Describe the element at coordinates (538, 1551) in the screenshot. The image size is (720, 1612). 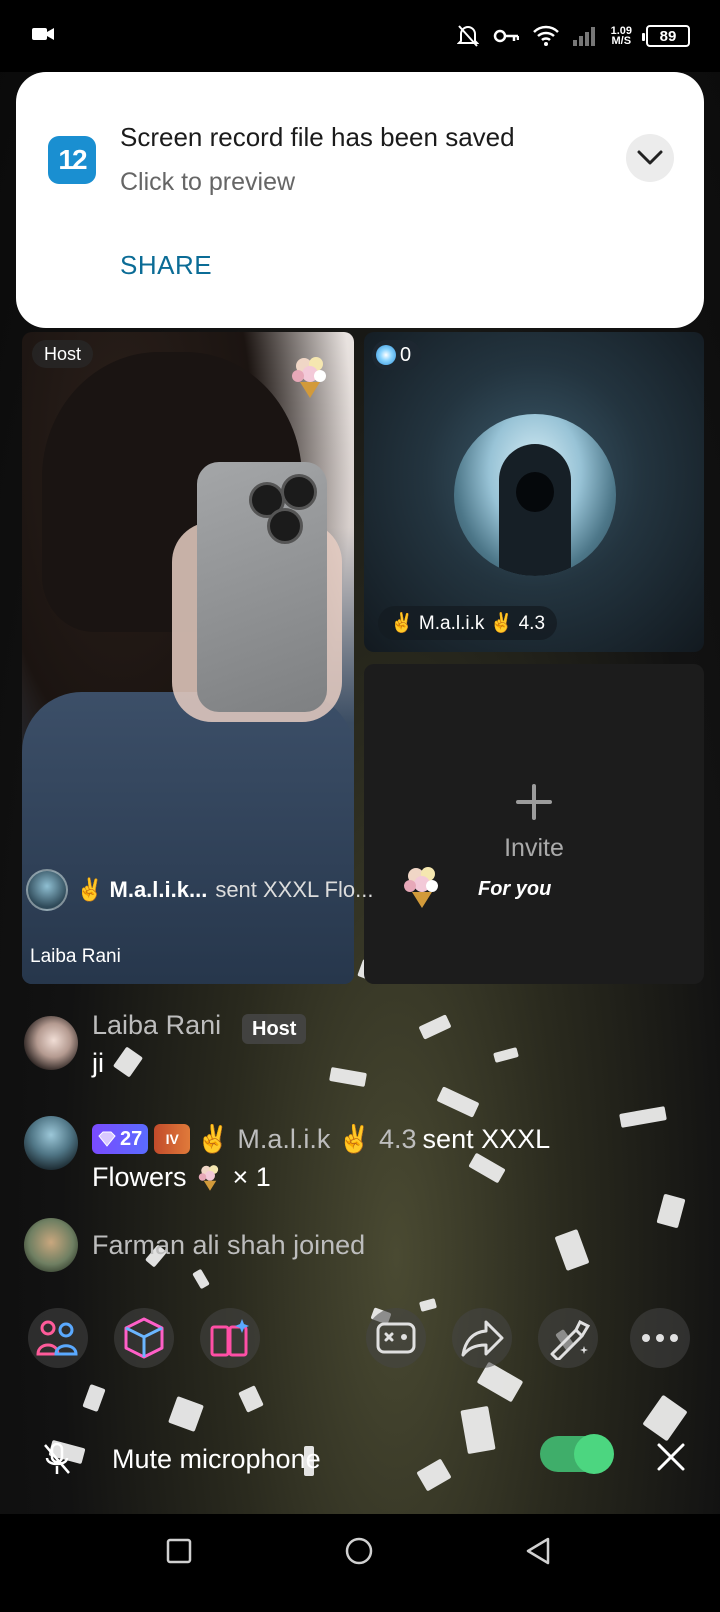
I see `back-icon` at that location.